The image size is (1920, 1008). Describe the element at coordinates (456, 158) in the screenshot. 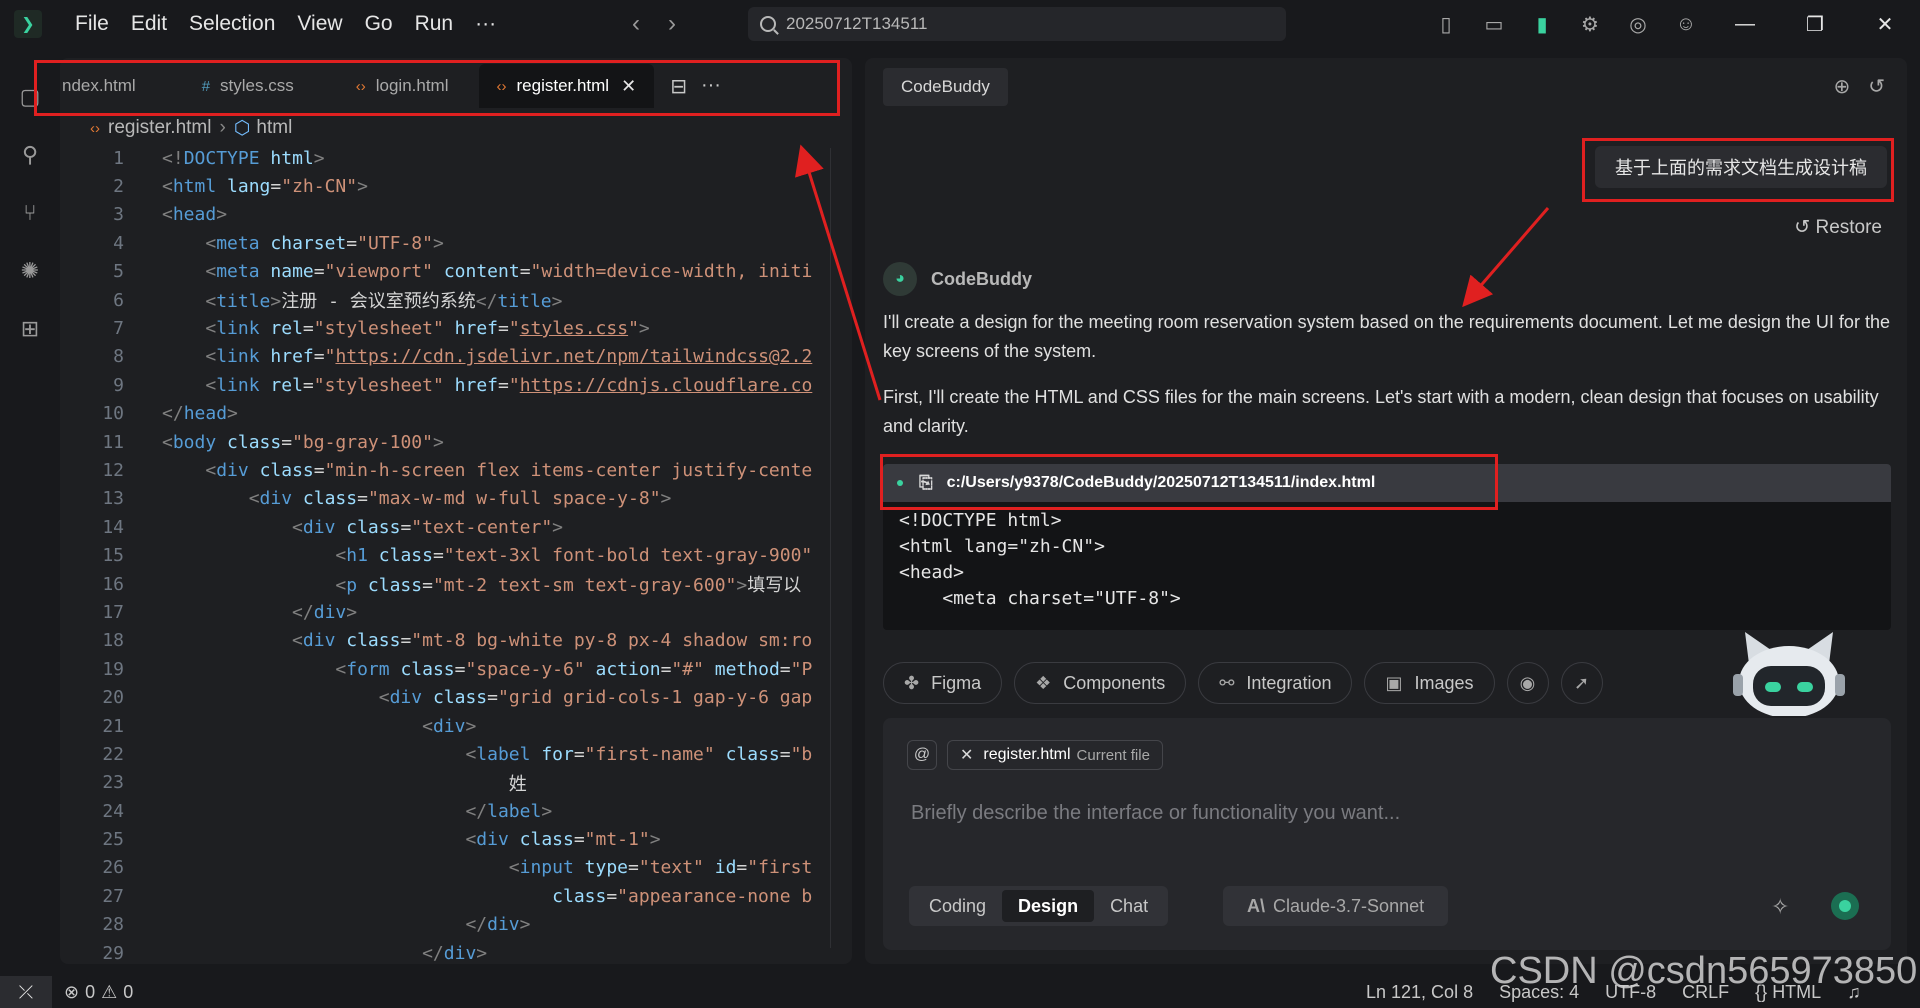

I see `code-line: 1 <!DOCTYPE html>` at that location.